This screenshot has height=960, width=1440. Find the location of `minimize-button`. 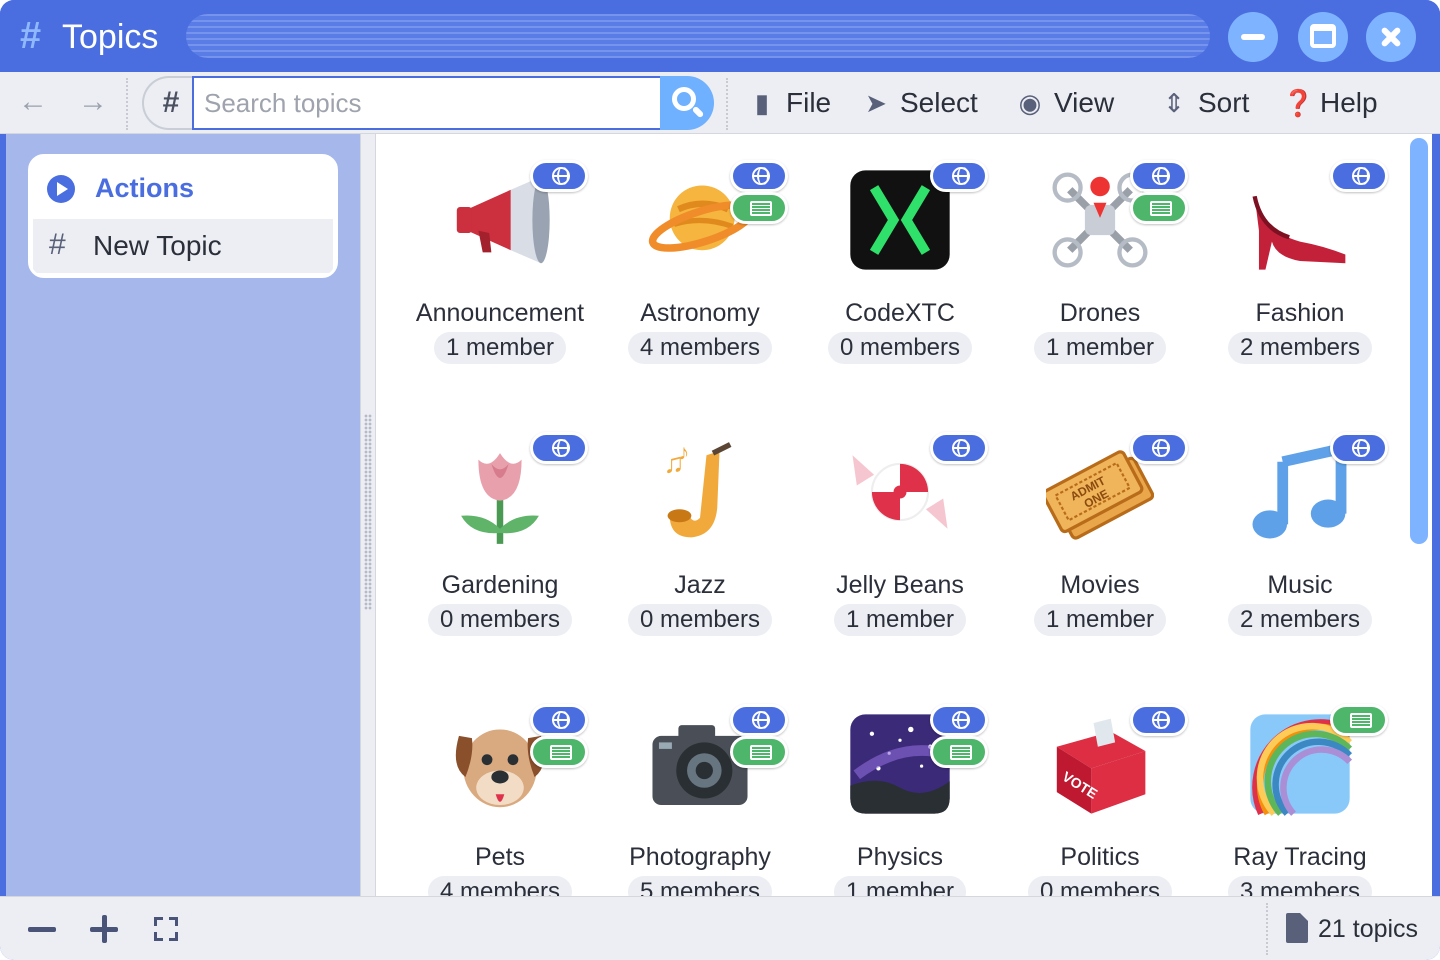

minimize-button is located at coordinates (1253, 37).